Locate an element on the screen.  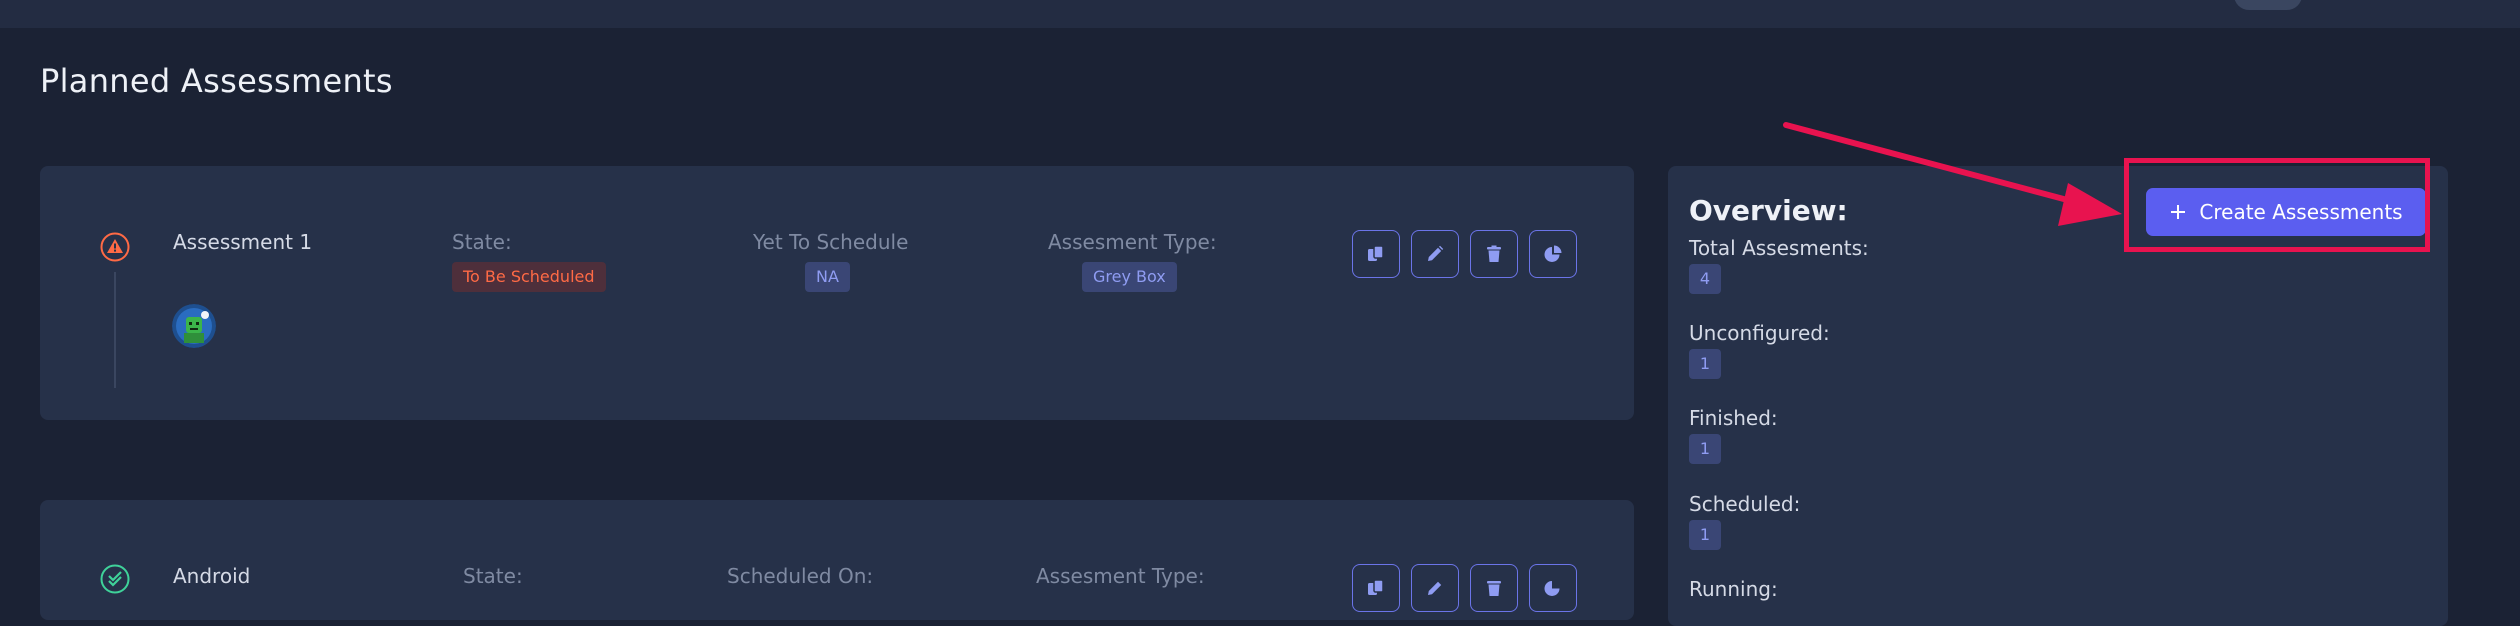
stat-label: Scheduled: is located at coordinates (1745, 504).